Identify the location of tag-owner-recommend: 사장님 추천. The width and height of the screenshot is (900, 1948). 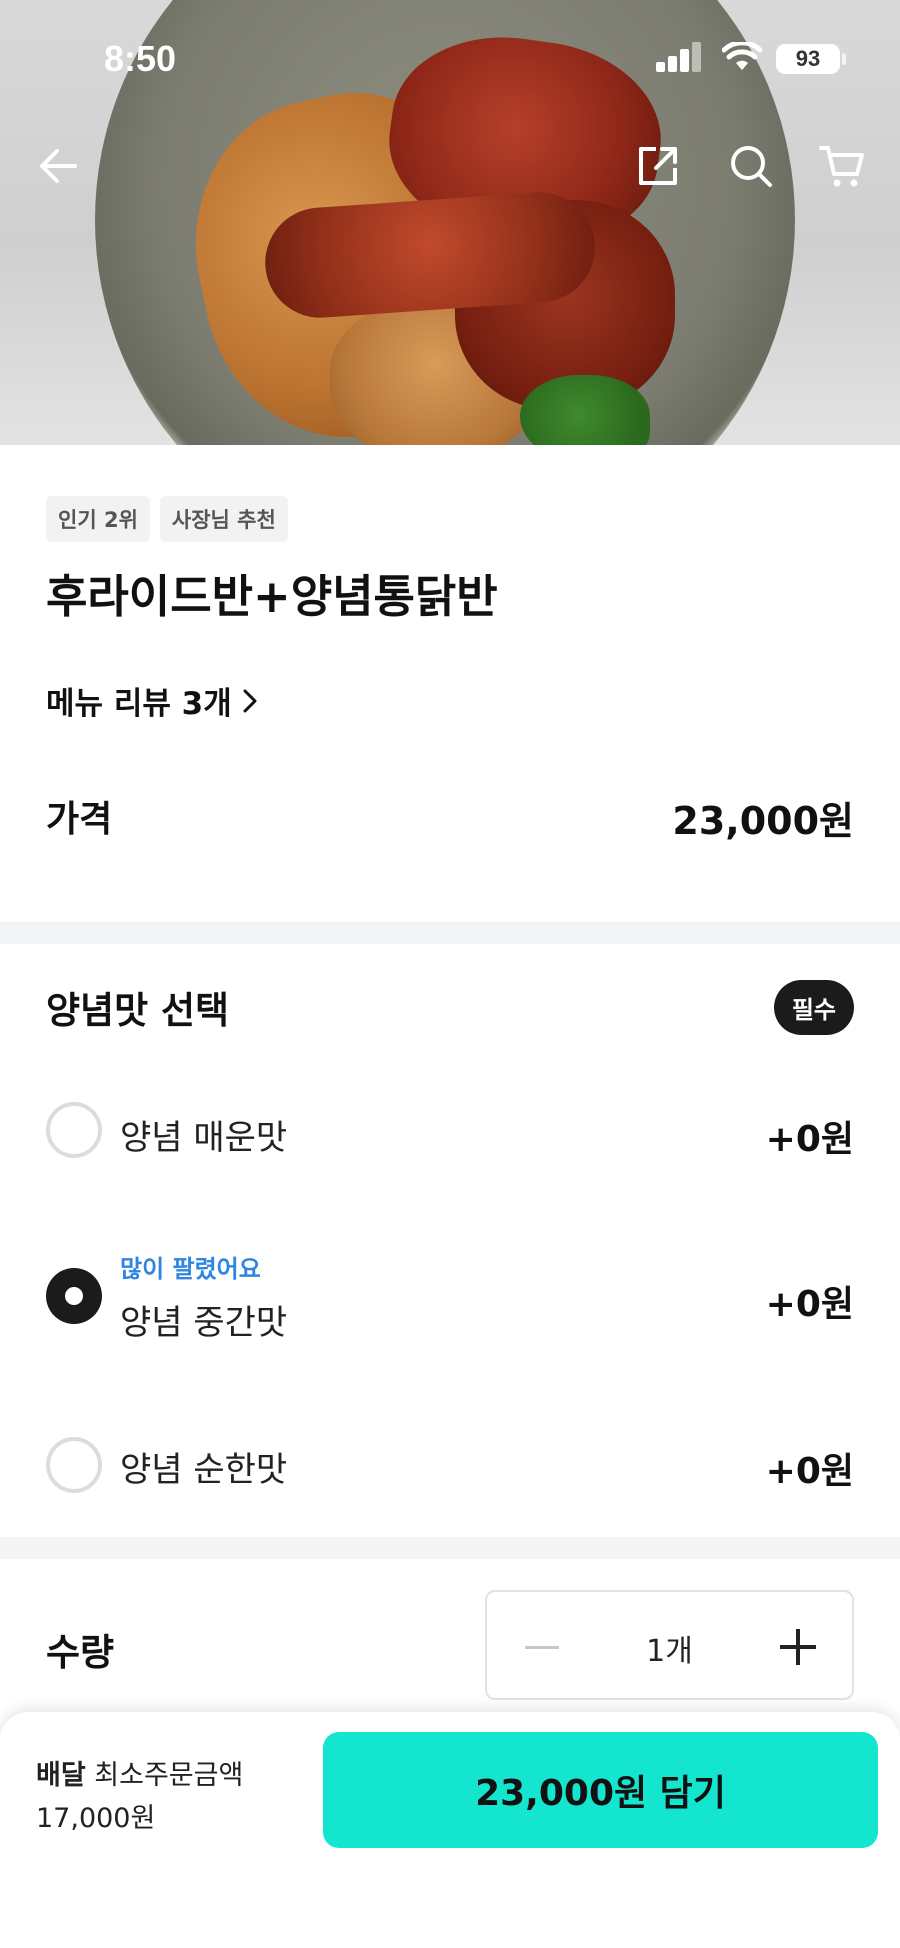
(223, 519).